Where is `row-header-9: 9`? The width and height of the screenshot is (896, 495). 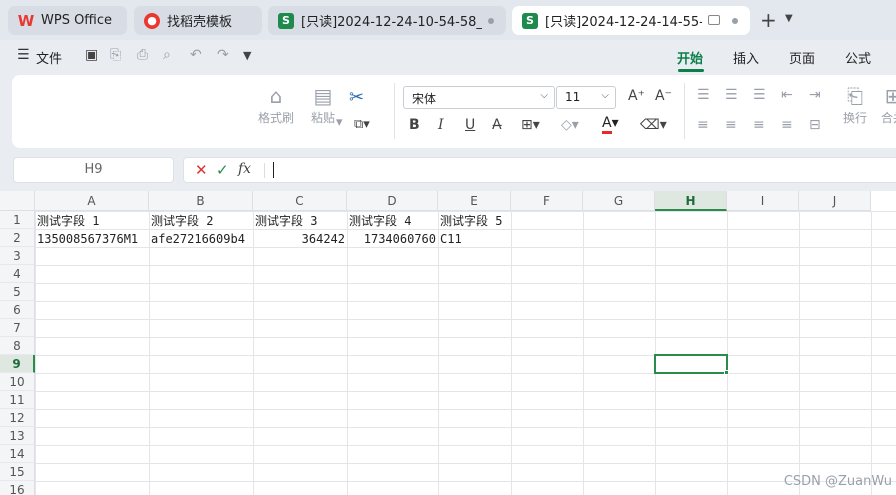
row-header-9: 9 is located at coordinates (17, 364).